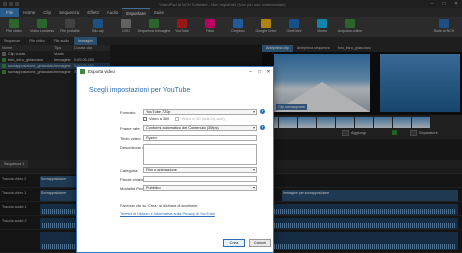  I want to click on app-icon, so click(82, 71).